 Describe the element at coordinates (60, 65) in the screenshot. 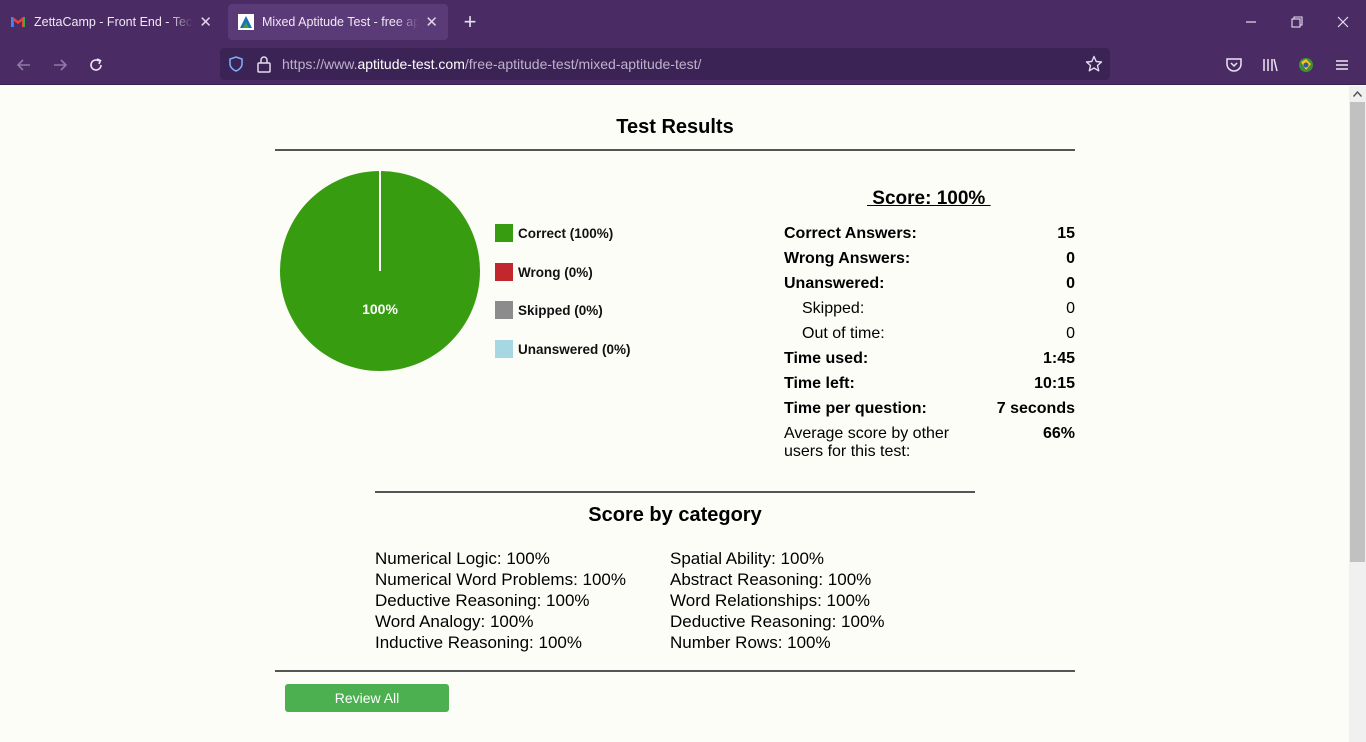

I see `forward-icon` at that location.